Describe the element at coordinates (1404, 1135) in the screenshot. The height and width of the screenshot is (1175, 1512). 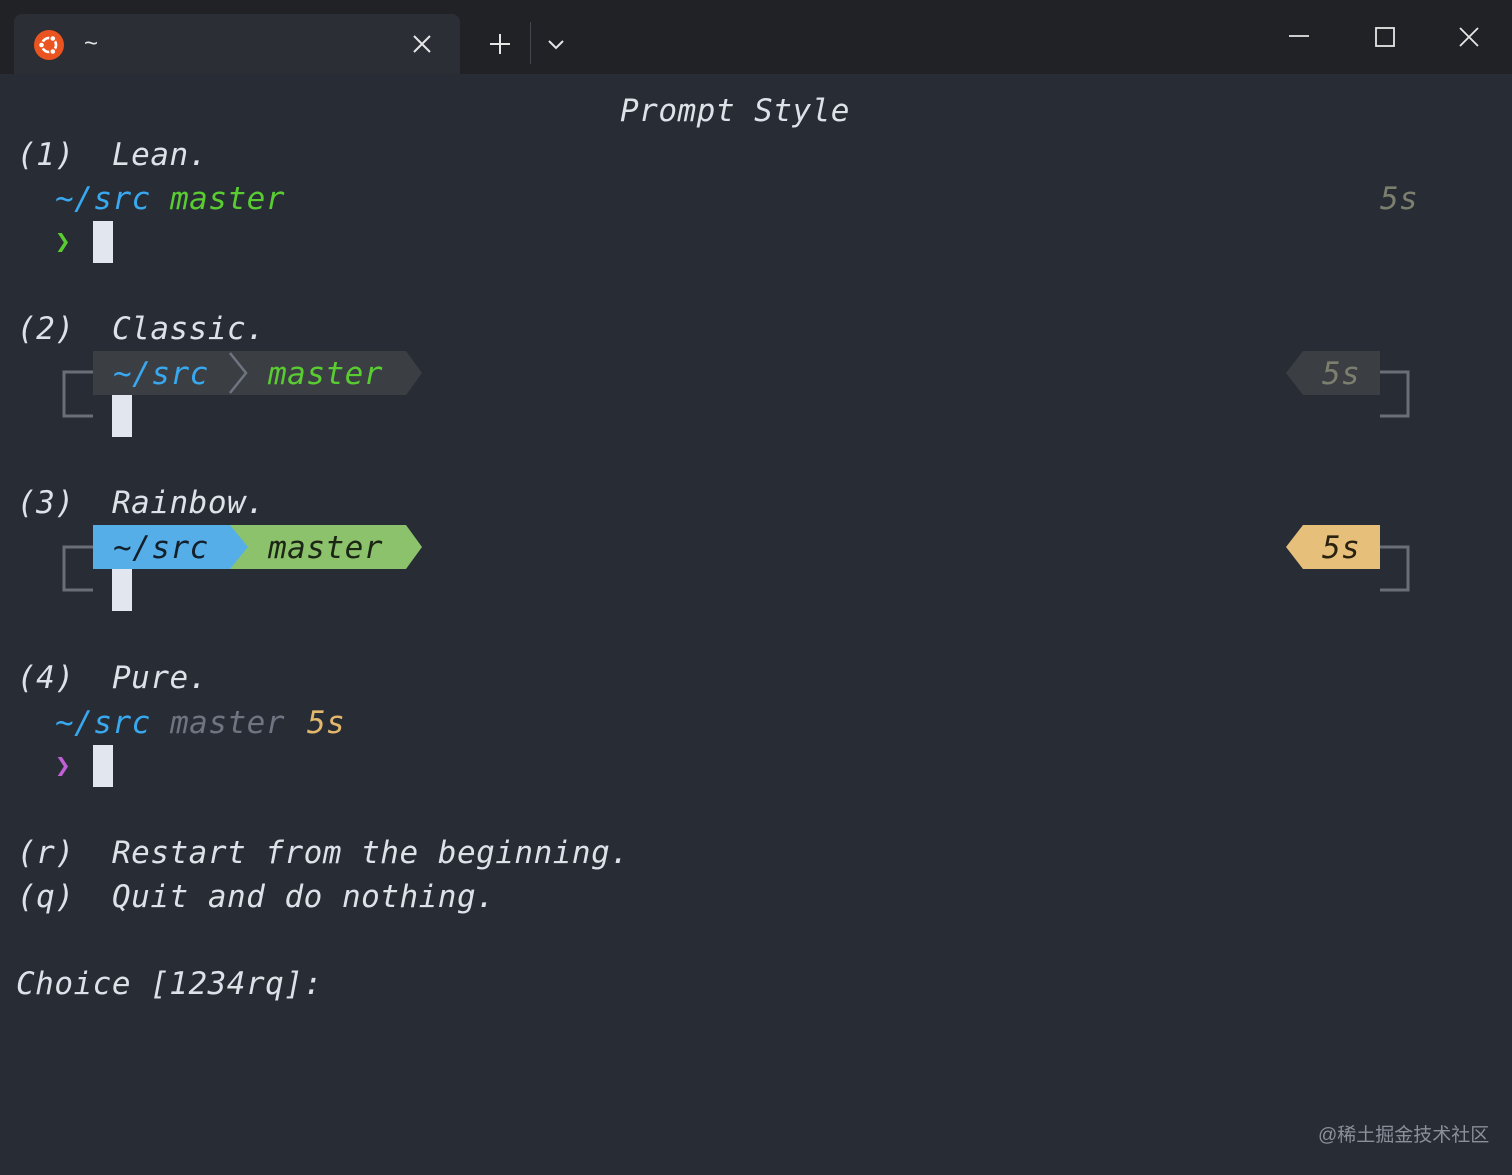
I see `watermark: @稀土掘金技术社区` at that location.